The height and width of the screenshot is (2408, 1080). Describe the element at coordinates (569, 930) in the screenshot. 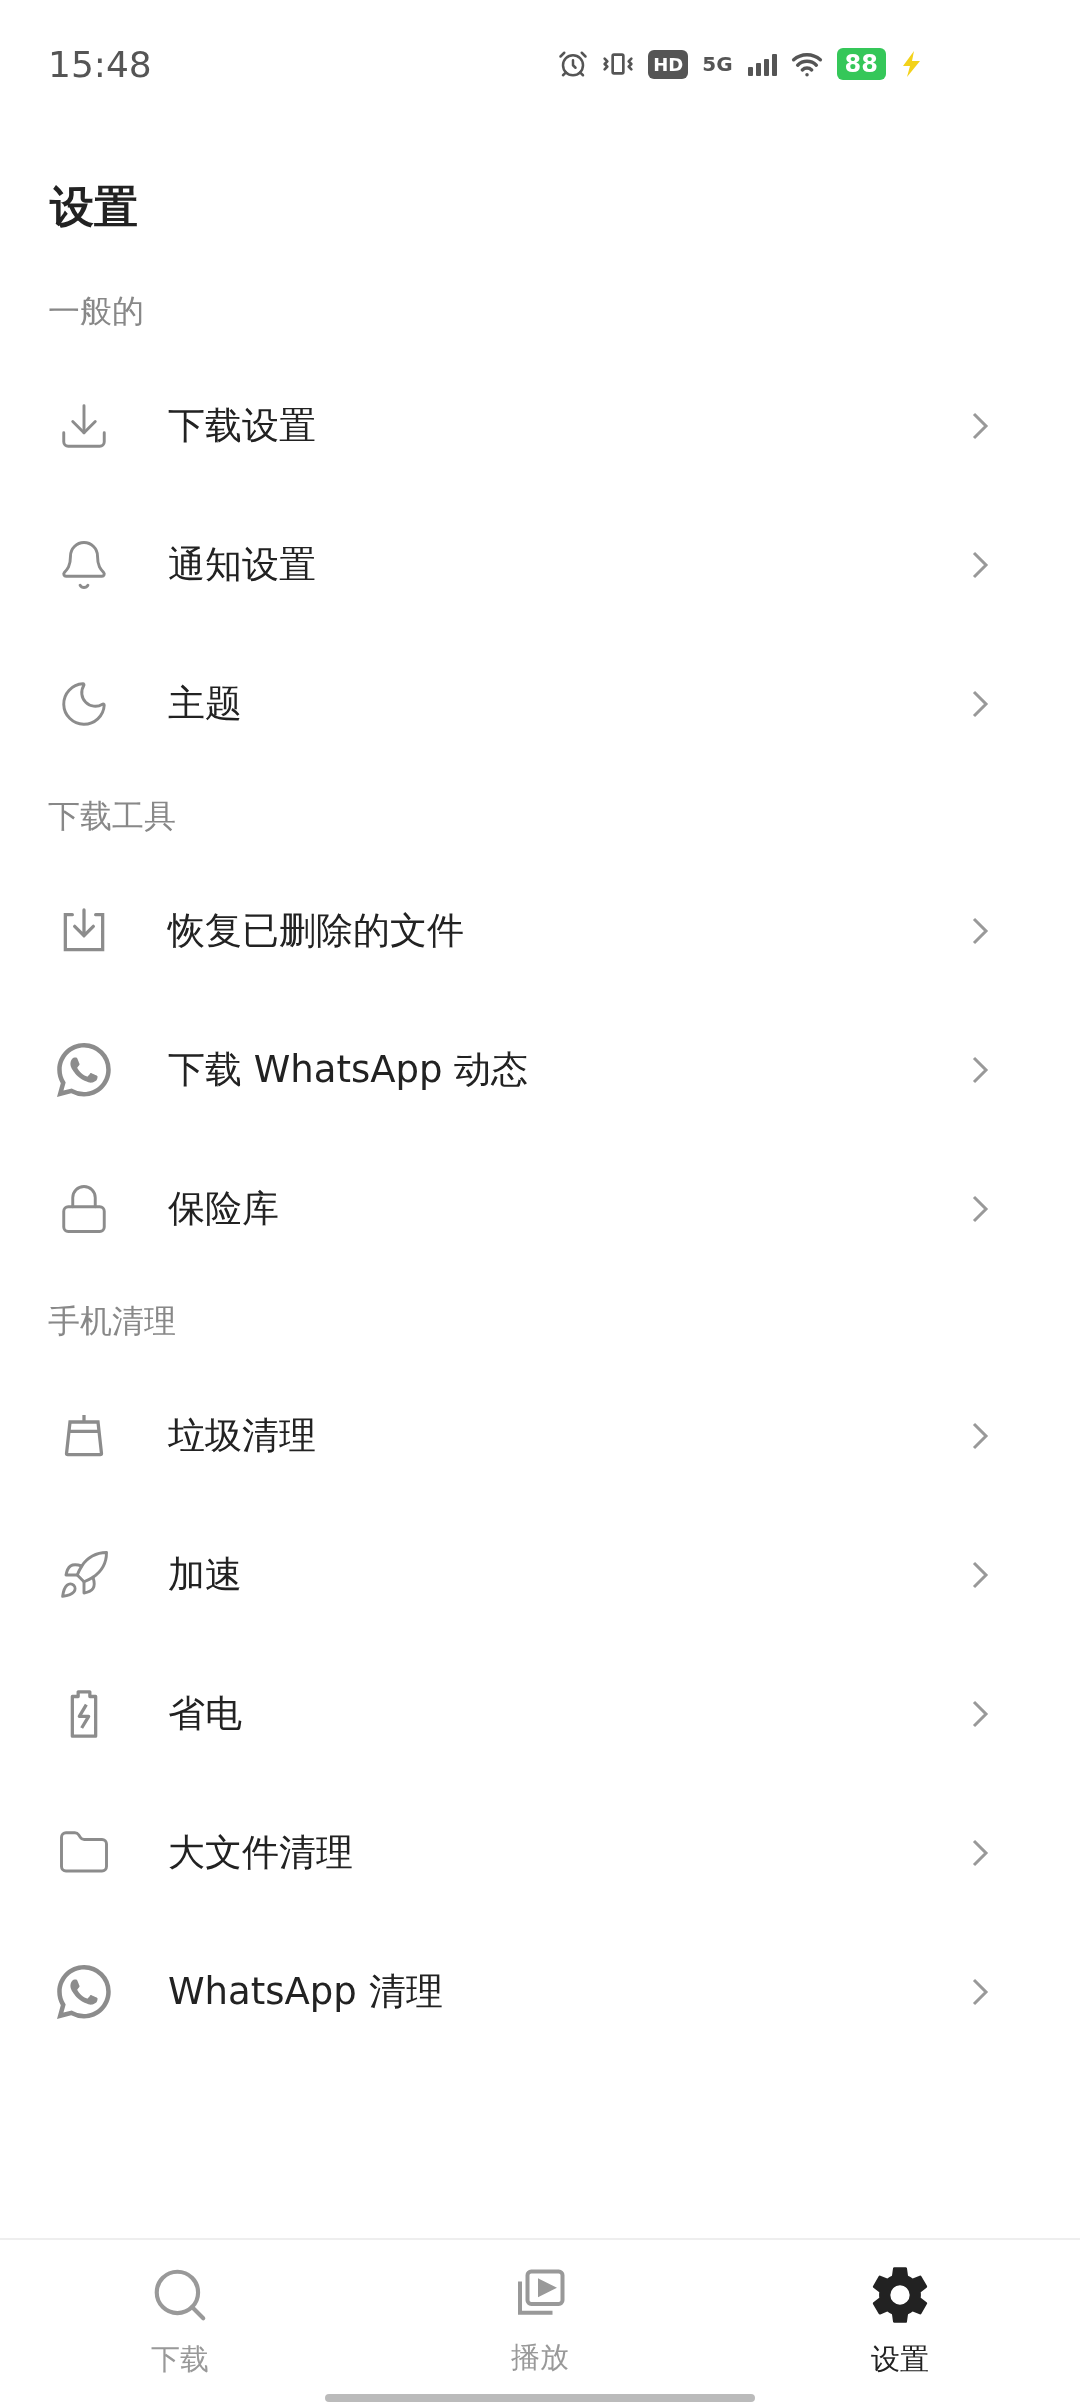

I see `settings-item: 恢复已删除的文件` at that location.